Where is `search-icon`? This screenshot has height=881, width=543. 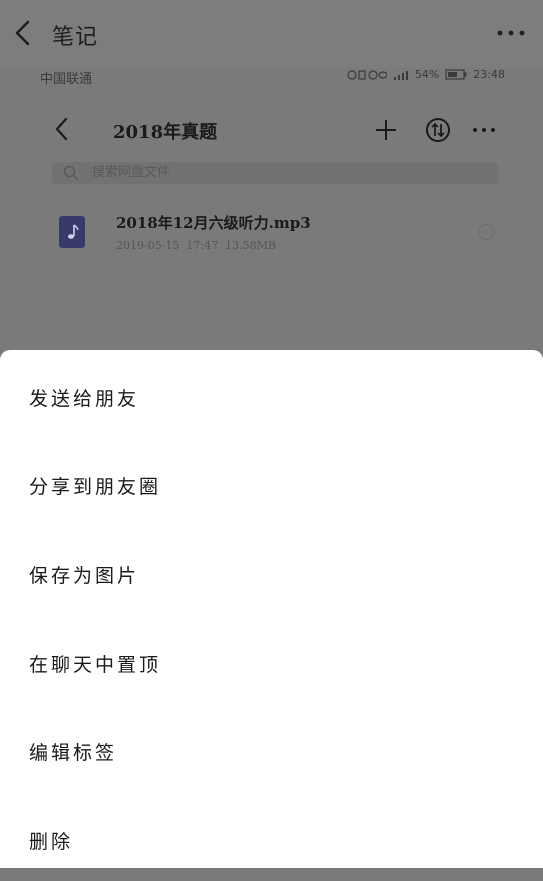
search-icon is located at coordinates (71, 173).